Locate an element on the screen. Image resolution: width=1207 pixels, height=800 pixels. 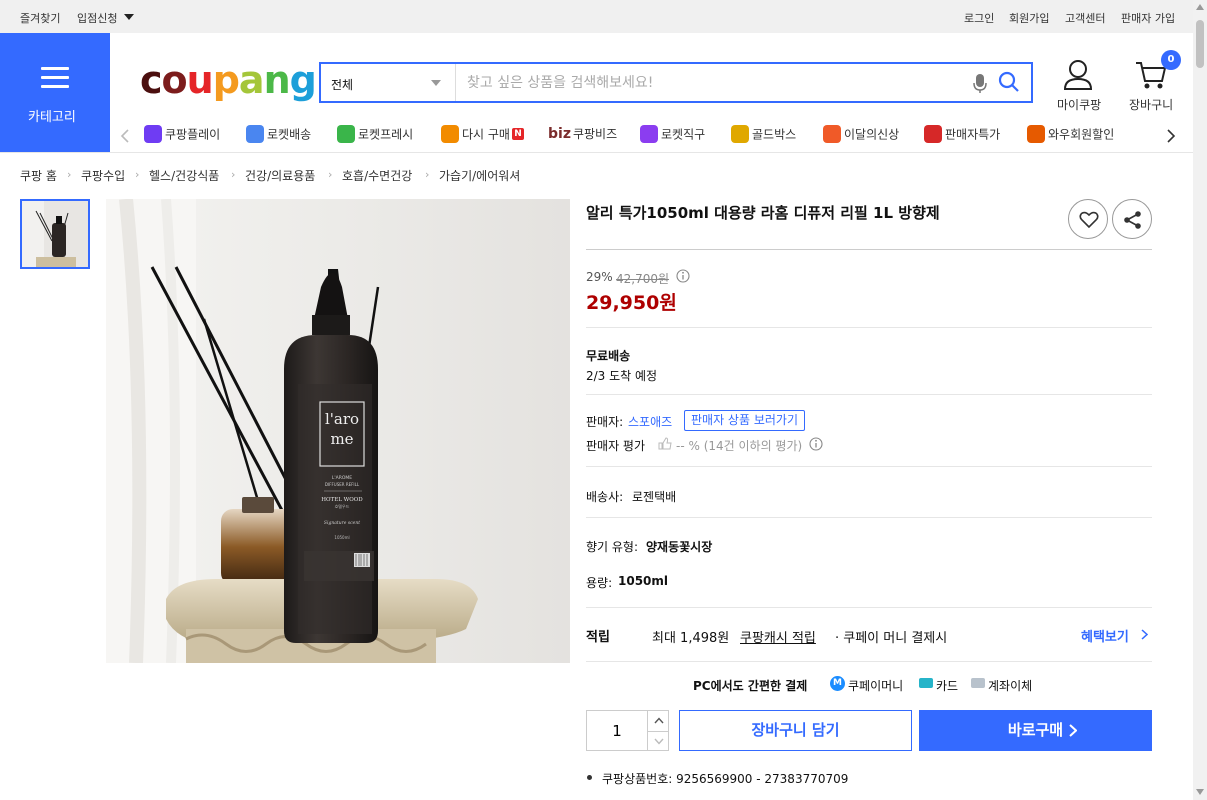
share-button is located at coordinates (1132, 219).